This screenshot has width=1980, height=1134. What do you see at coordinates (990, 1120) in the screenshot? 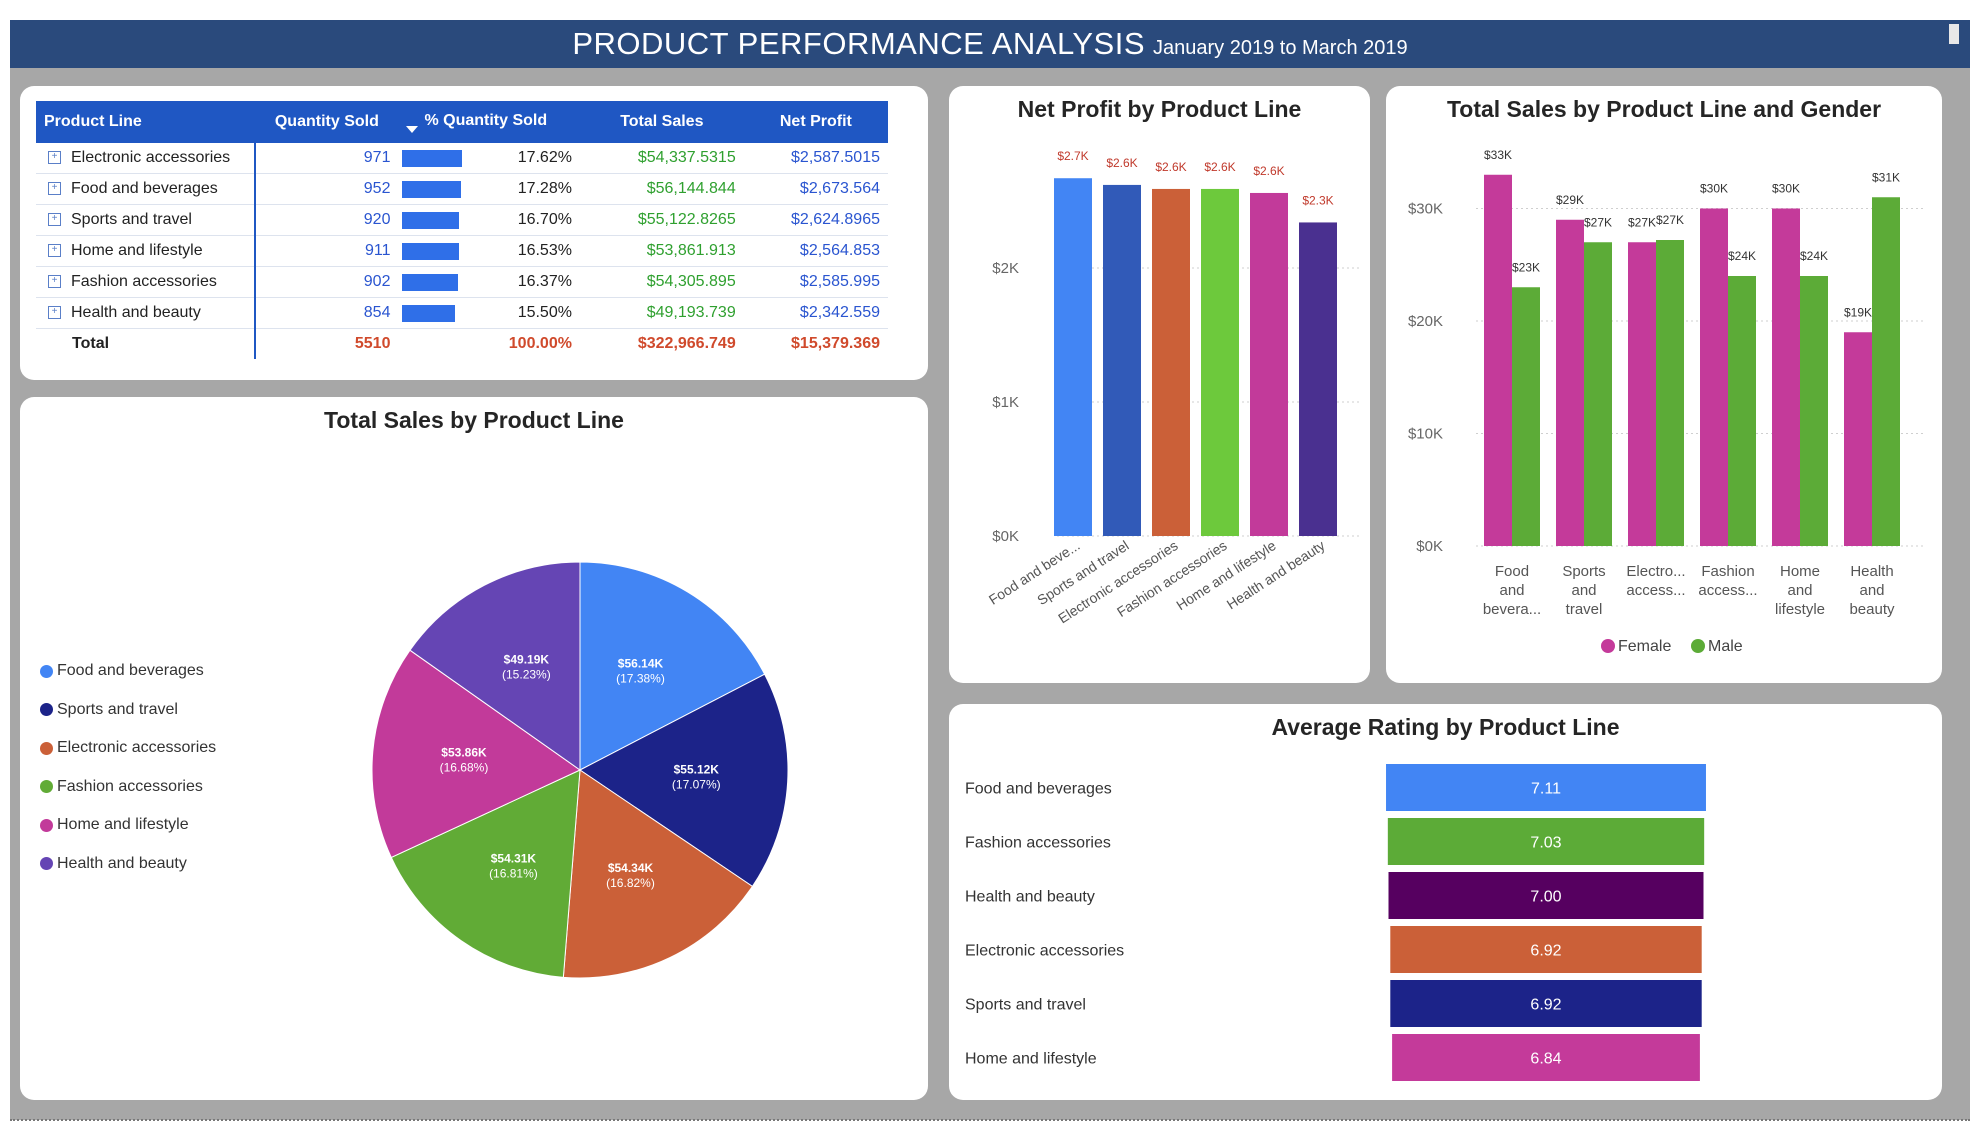
I see `page-divider` at bounding box center [990, 1120].